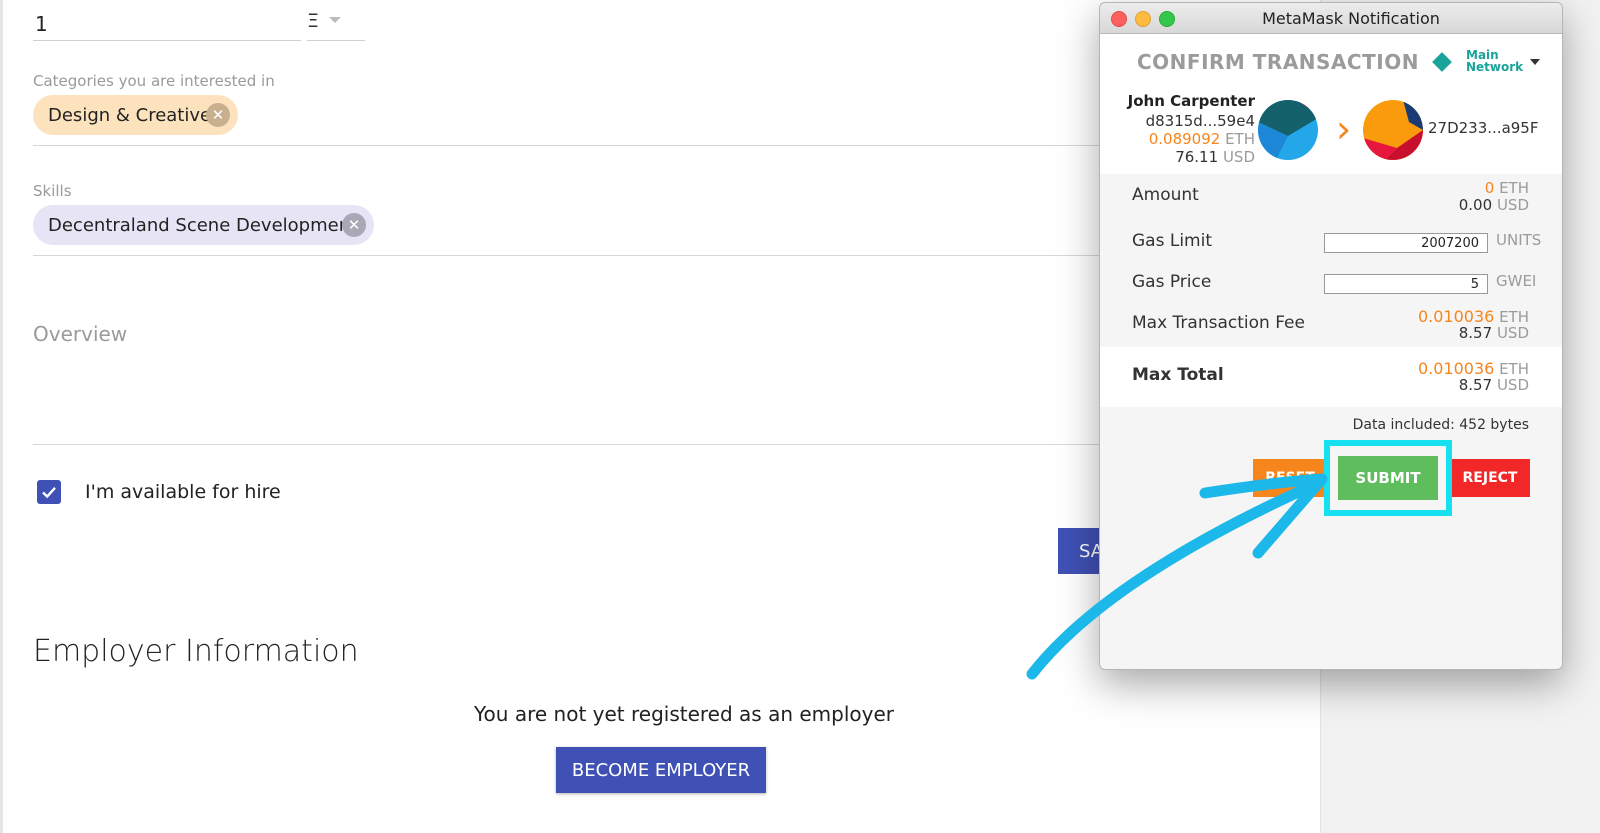  What do you see at coordinates (1200, 121) in the screenshot?
I see `from-account-address: d8315d...59e4` at bounding box center [1200, 121].